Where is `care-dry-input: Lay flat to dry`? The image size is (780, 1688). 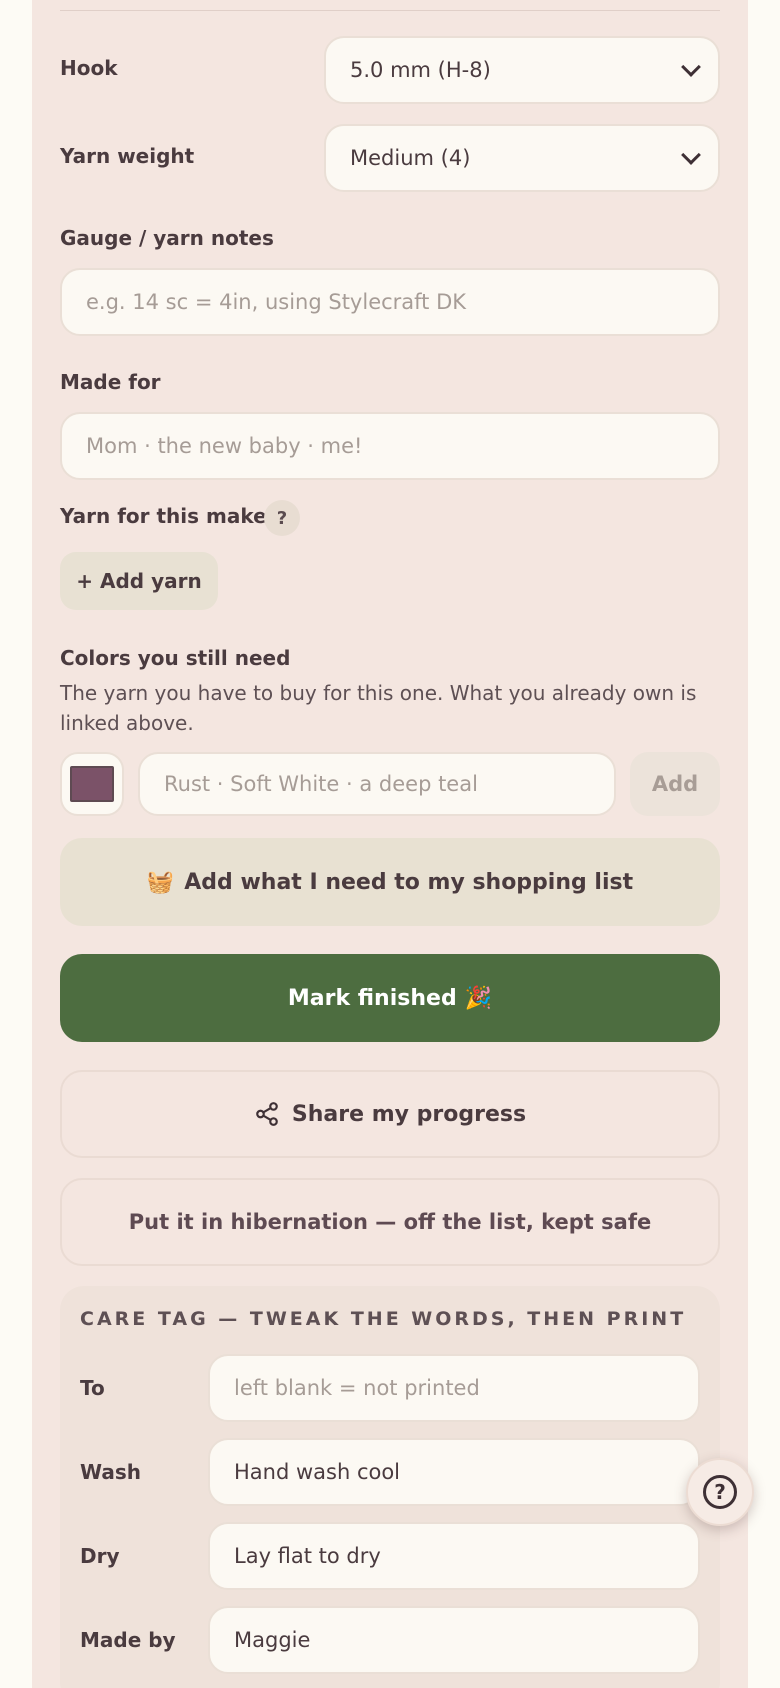 care-dry-input: Lay flat to dry is located at coordinates (454, 1556).